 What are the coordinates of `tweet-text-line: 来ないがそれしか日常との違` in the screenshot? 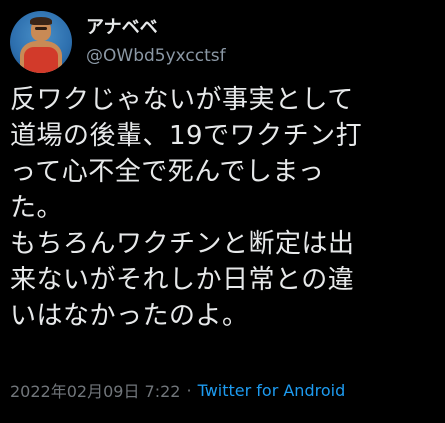 It's located at (182, 280).